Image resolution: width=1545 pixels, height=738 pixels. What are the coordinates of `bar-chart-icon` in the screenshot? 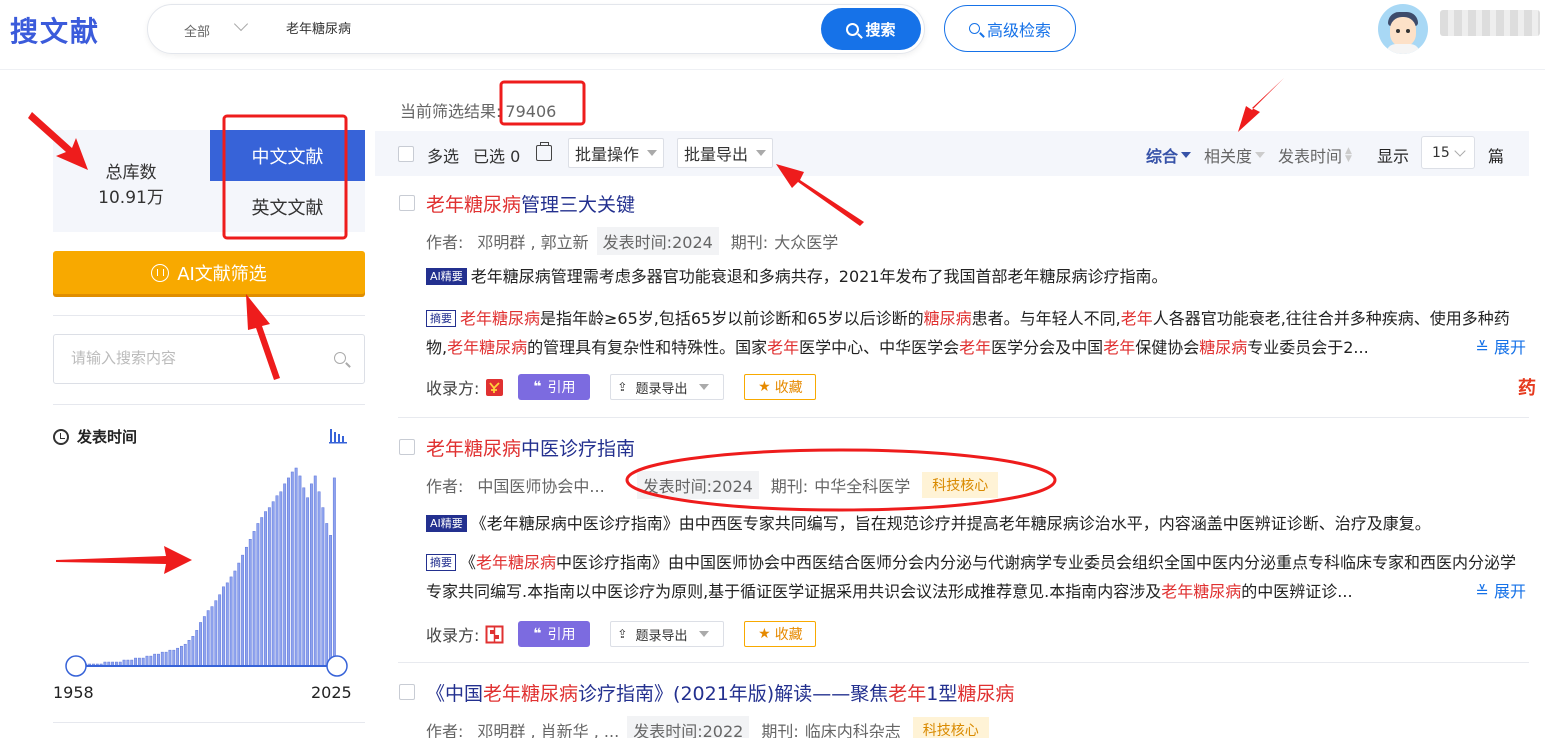 It's located at (338, 435).